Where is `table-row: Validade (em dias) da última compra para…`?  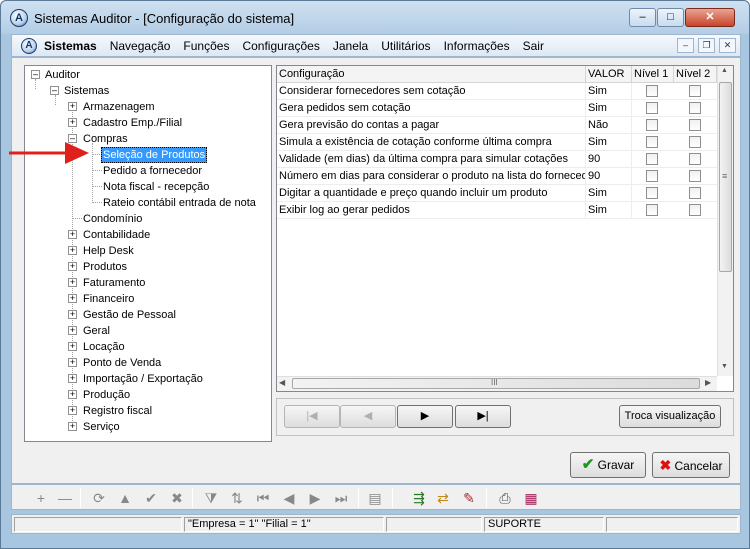 table-row: Validade (em dias) da última compra para… is located at coordinates (497, 159).